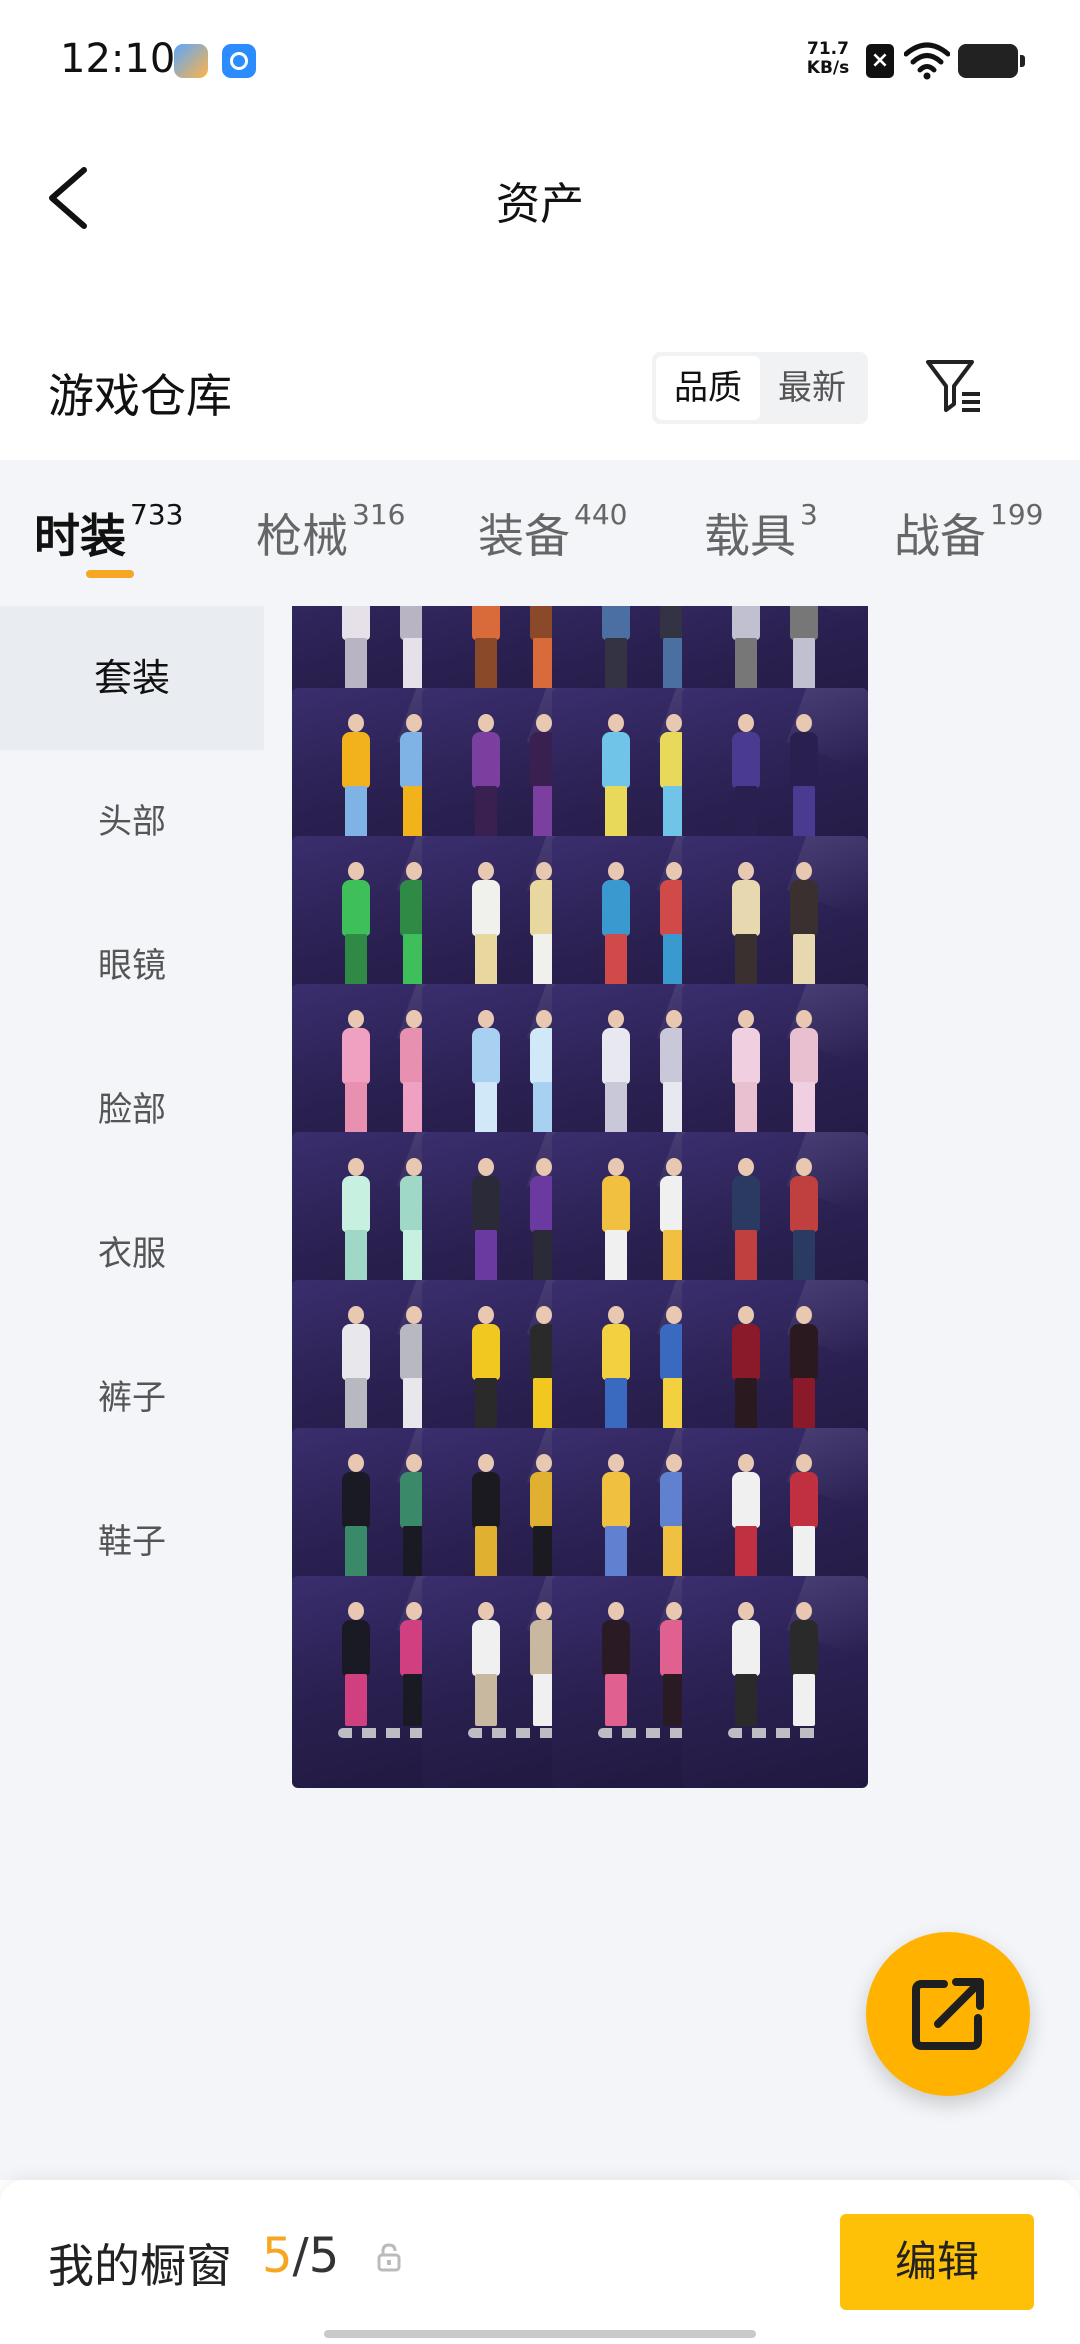  I want to click on sidebar-item-head: 头部, so click(132, 822).